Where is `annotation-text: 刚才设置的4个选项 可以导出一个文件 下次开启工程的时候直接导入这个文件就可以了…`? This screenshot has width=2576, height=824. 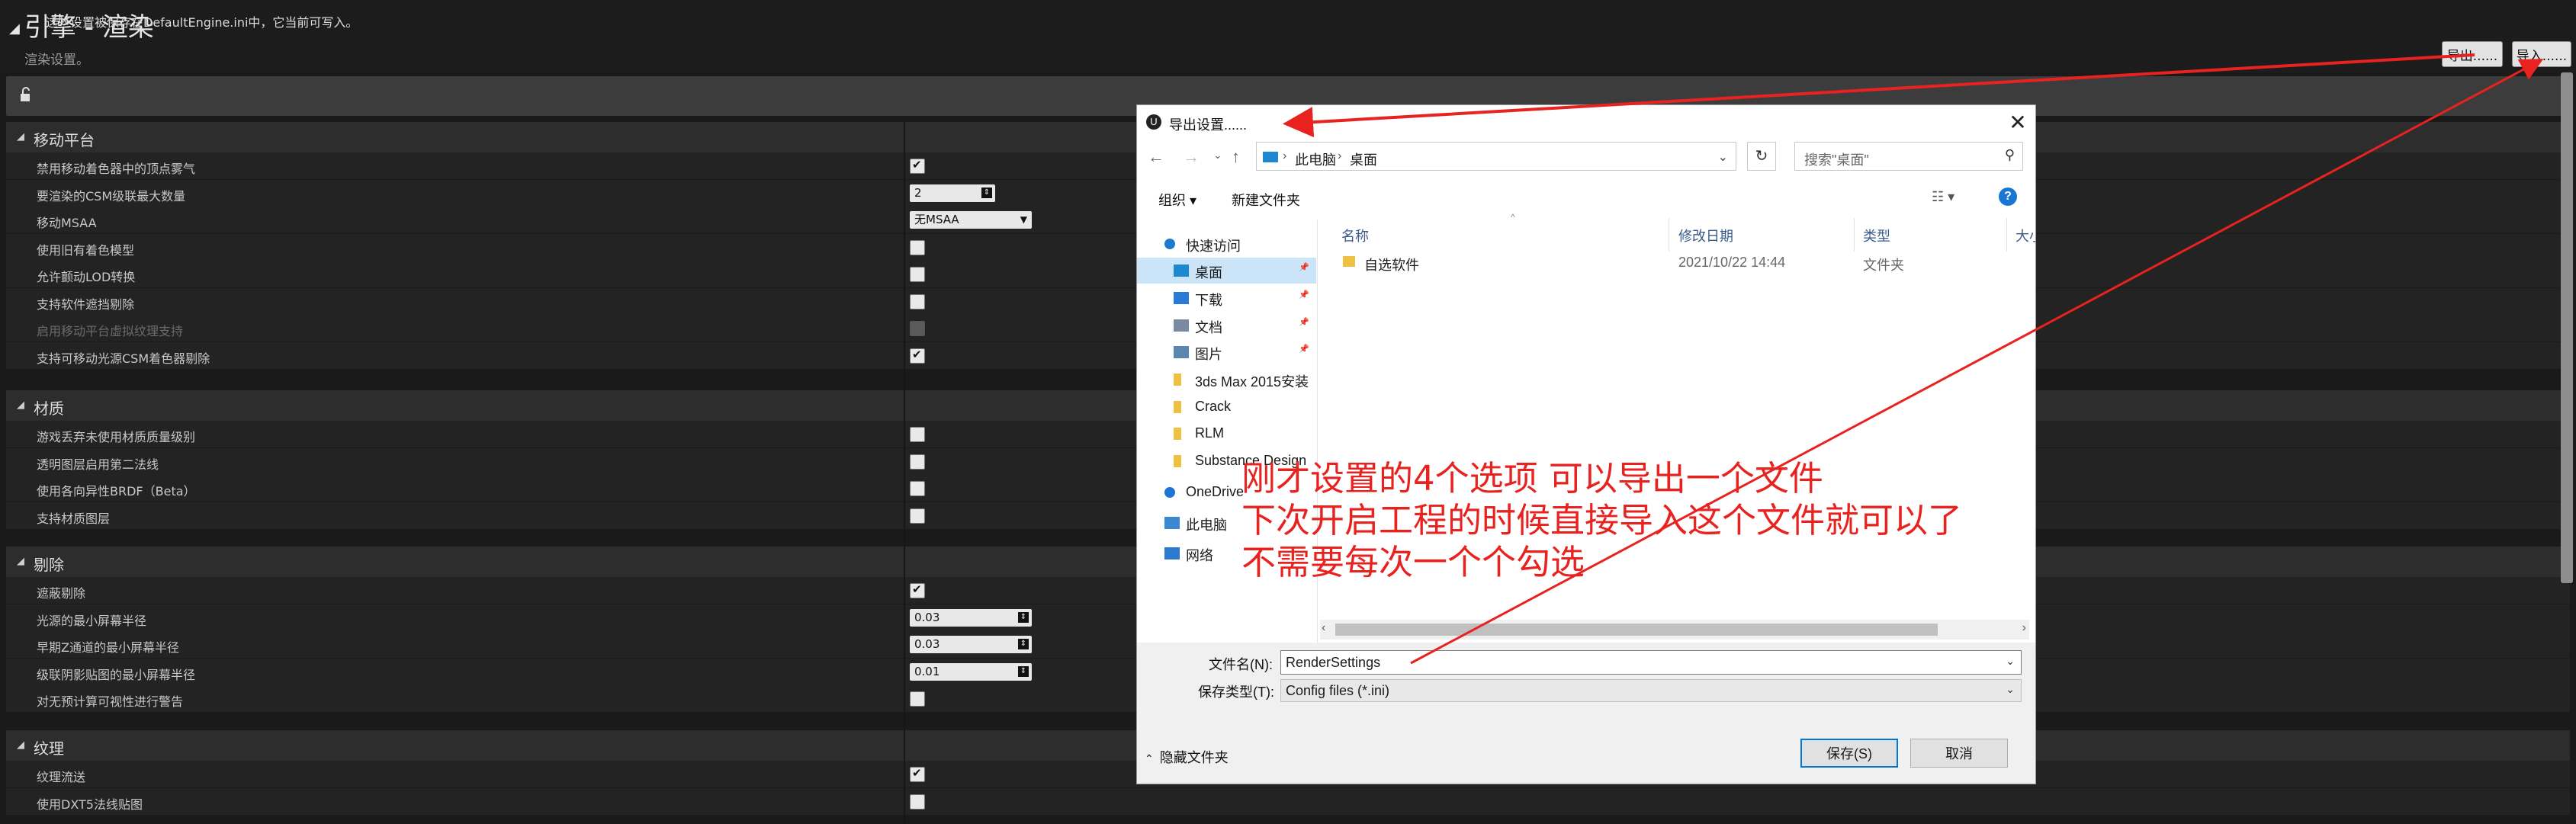
annotation-text: 刚才设置的4个选项 可以导出一个文件 下次开启工程的时候直接导入这个文件就可以了… is located at coordinates (1602, 520).